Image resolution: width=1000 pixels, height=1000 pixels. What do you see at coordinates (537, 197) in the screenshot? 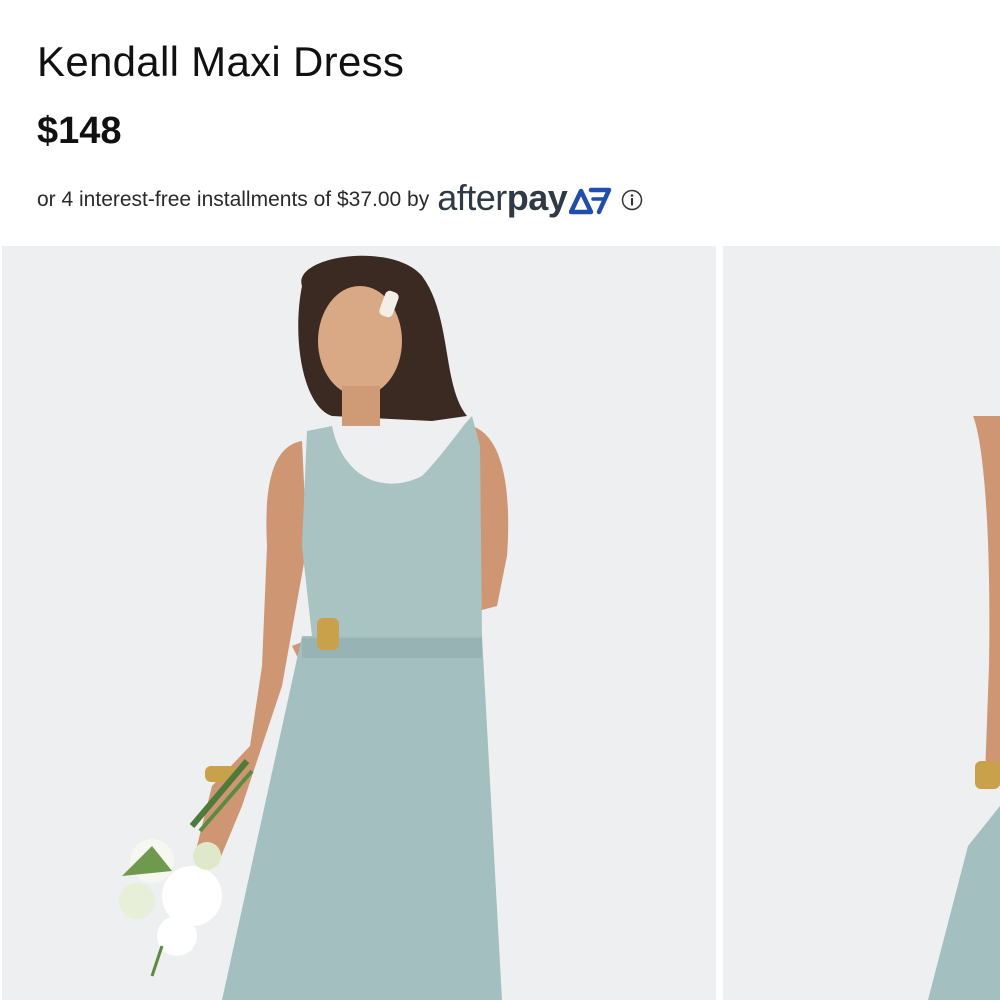
I see `afterpay-wordmark-bold: pay` at bounding box center [537, 197].